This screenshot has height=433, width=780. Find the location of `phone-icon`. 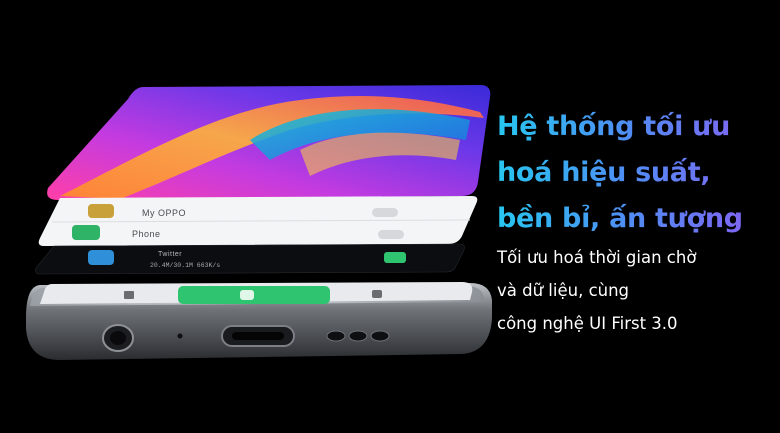

phone-icon is located at coordinates (86, 232).